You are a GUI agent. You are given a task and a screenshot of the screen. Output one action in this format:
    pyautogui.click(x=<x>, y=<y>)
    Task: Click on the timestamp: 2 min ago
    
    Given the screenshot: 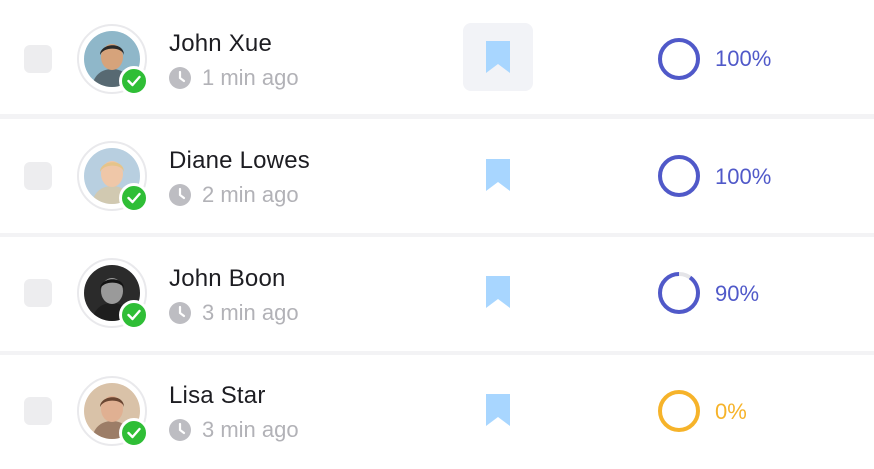 What is the action you would take?
    pyautogui.click(x=234, y=195)
    